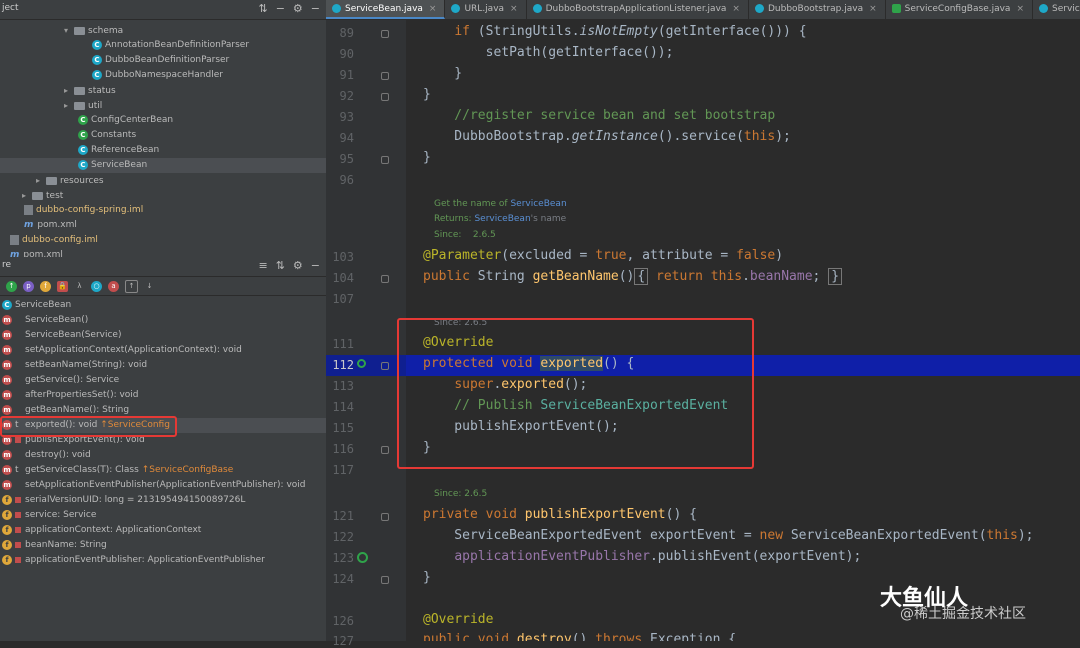  I want to click on show-fields-icon: f, so click(45, 286).